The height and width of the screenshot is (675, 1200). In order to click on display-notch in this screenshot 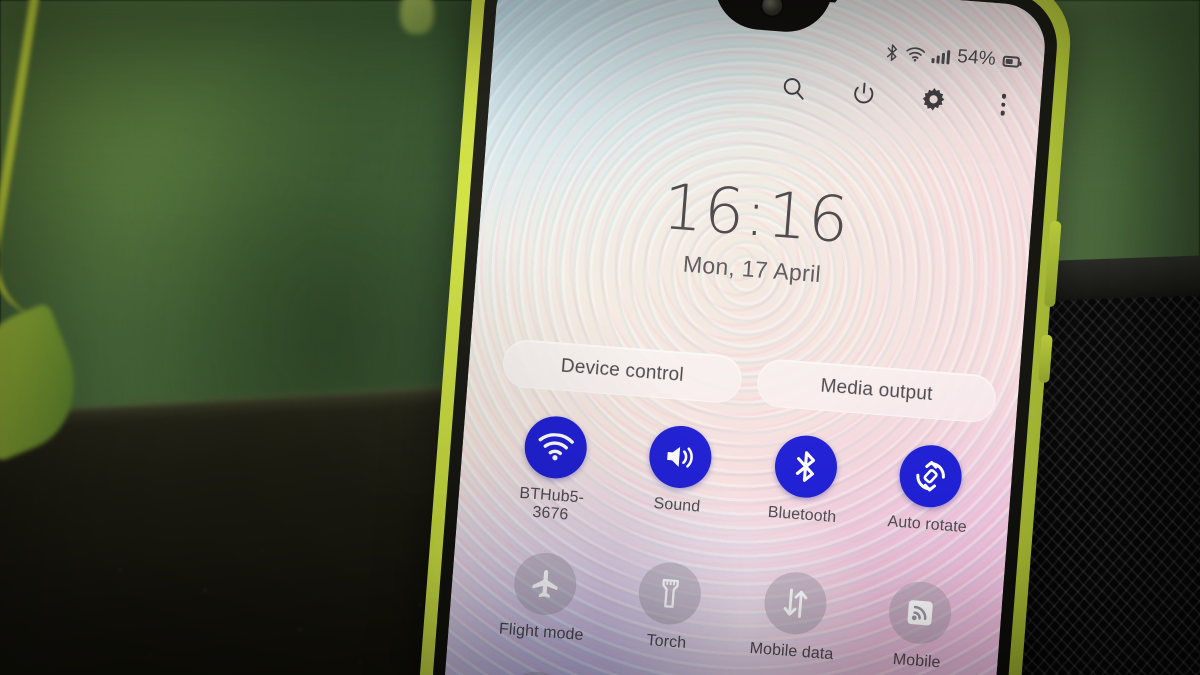, I will do `click(772, 18)`.